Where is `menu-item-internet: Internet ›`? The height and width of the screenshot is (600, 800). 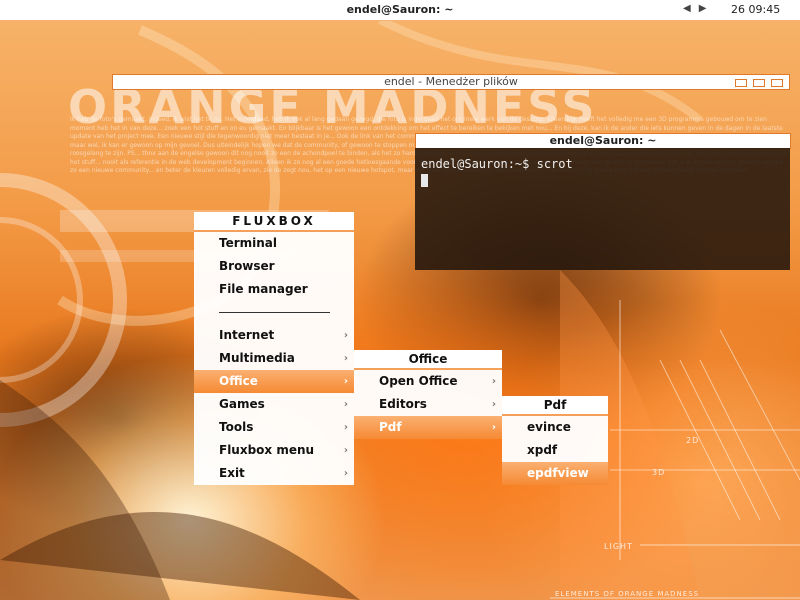
menu-item-internet: Internet › is located at coordinates (274, 335).